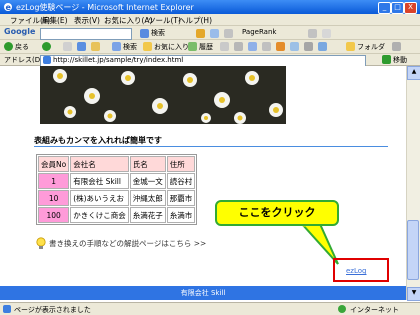  What do you see at coordinates (41, 243) in the screenshot?
I see `lightbulb-icon` at bounding box center [41, 243].